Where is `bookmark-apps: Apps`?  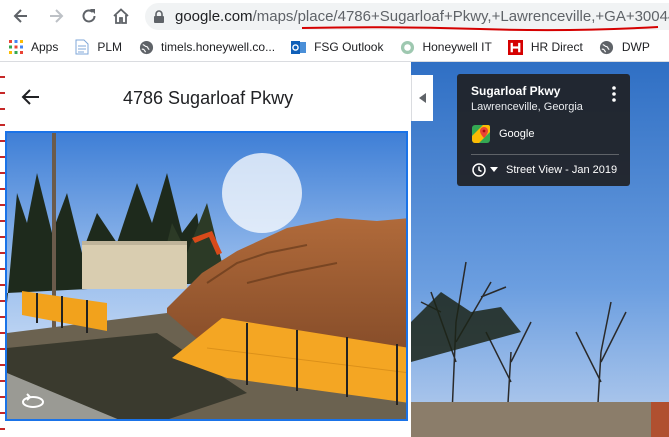 bookmark-apps: Apps is located at coordinates (33, 47).